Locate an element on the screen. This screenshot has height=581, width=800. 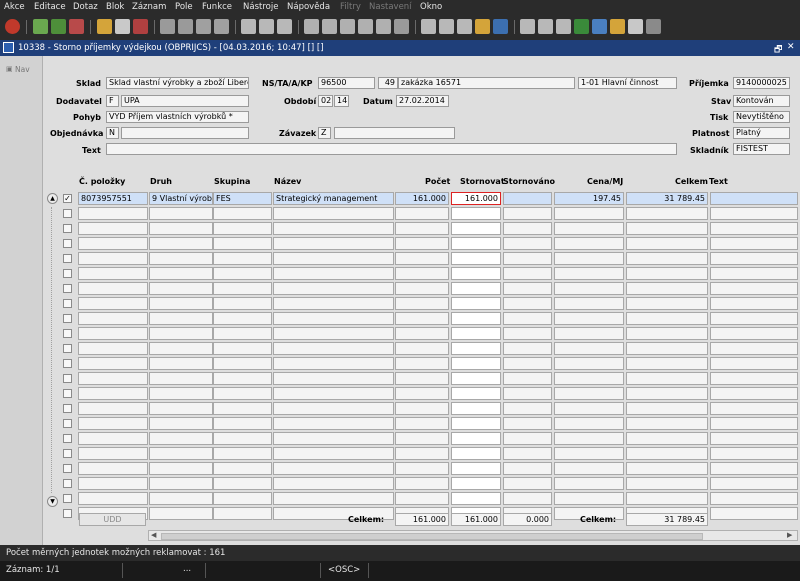
zavazek-field is located at coordinates (394, 133).